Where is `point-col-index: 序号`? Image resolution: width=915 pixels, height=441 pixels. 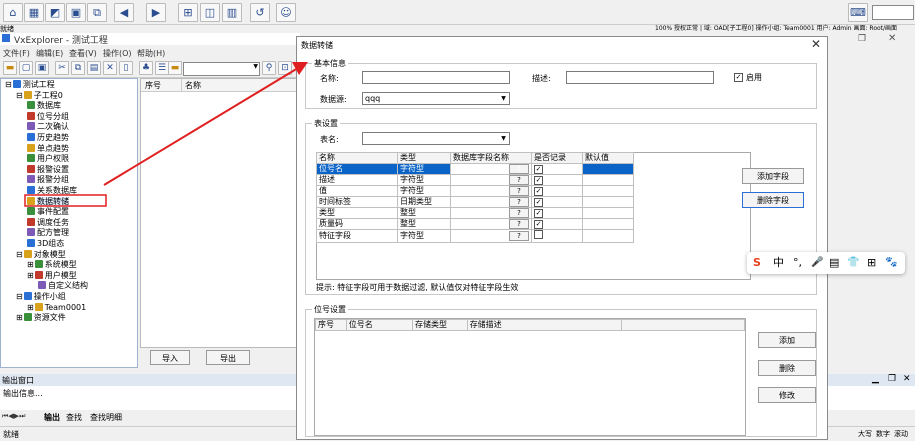
point-col-index: 序号 is located at coordinates (331, 325).